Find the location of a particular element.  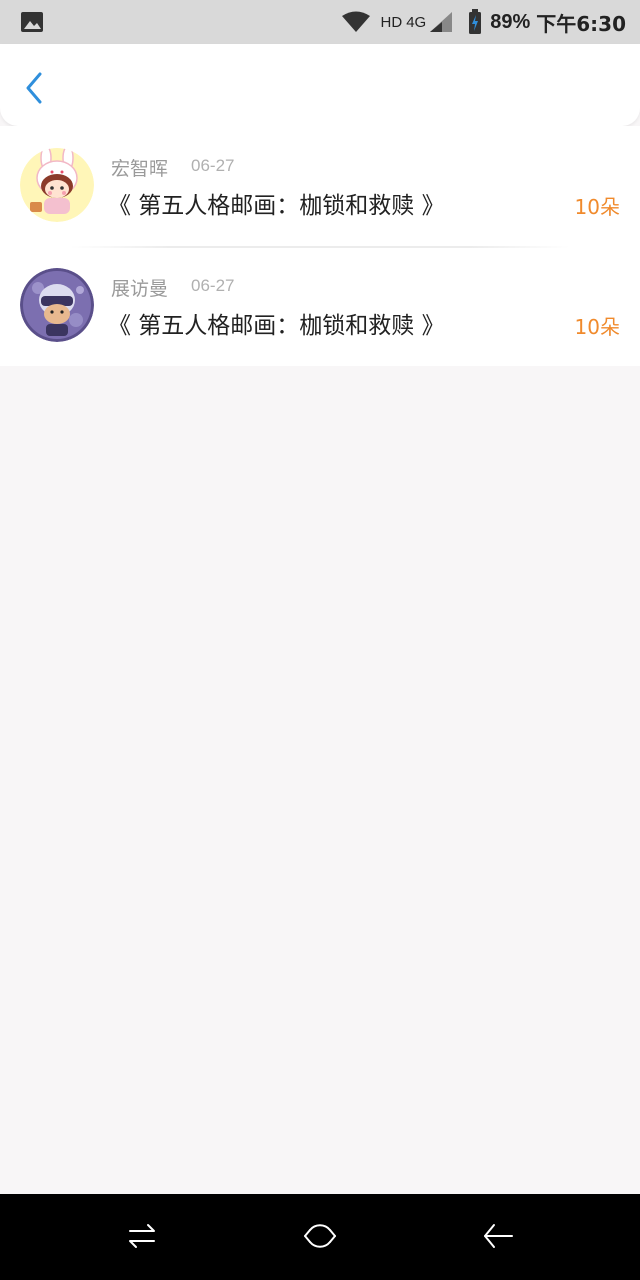

recent-apps-icon is located at coordinates (142, 1236).